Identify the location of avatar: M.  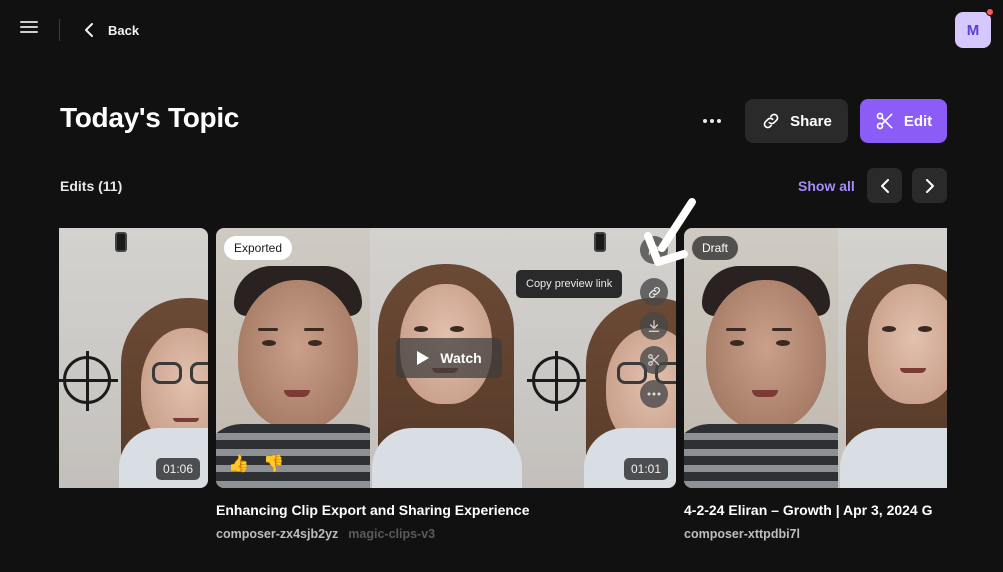
(973, 30).